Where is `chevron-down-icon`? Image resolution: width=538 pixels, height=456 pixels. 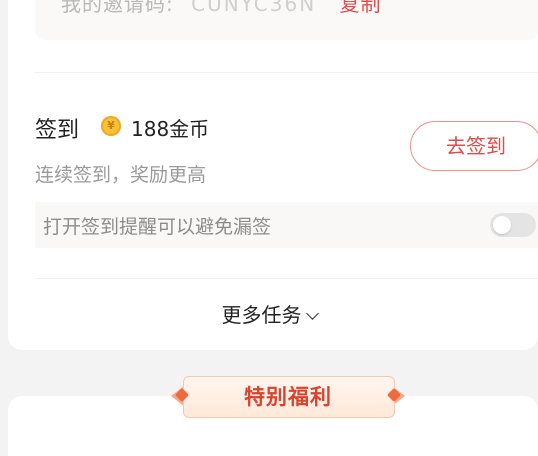 chevron-down-icon is located at coordinates (312, 313).